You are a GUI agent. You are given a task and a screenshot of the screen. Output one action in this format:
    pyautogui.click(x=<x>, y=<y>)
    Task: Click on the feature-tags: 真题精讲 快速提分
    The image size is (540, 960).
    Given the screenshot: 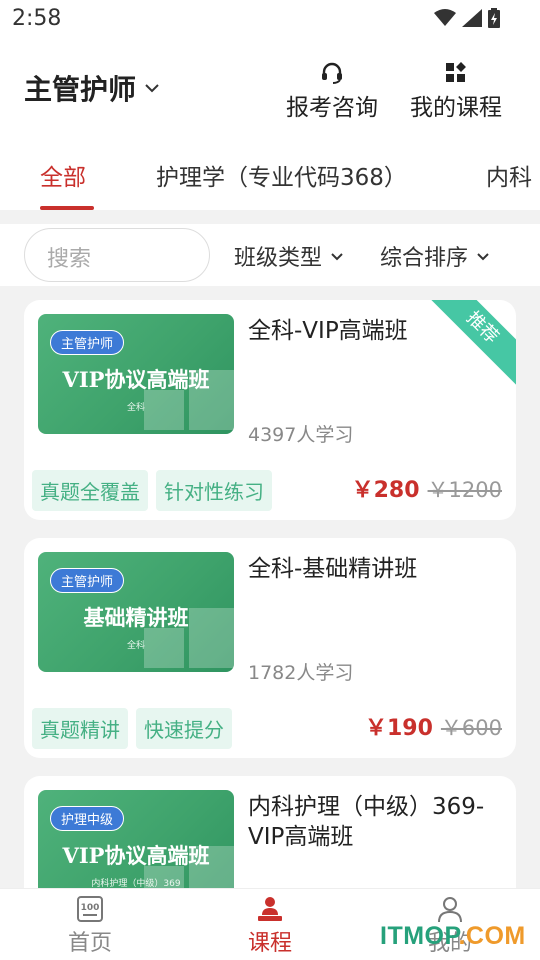 What is the action you would take?
    pyautogui.click(x=132, y=728)
    